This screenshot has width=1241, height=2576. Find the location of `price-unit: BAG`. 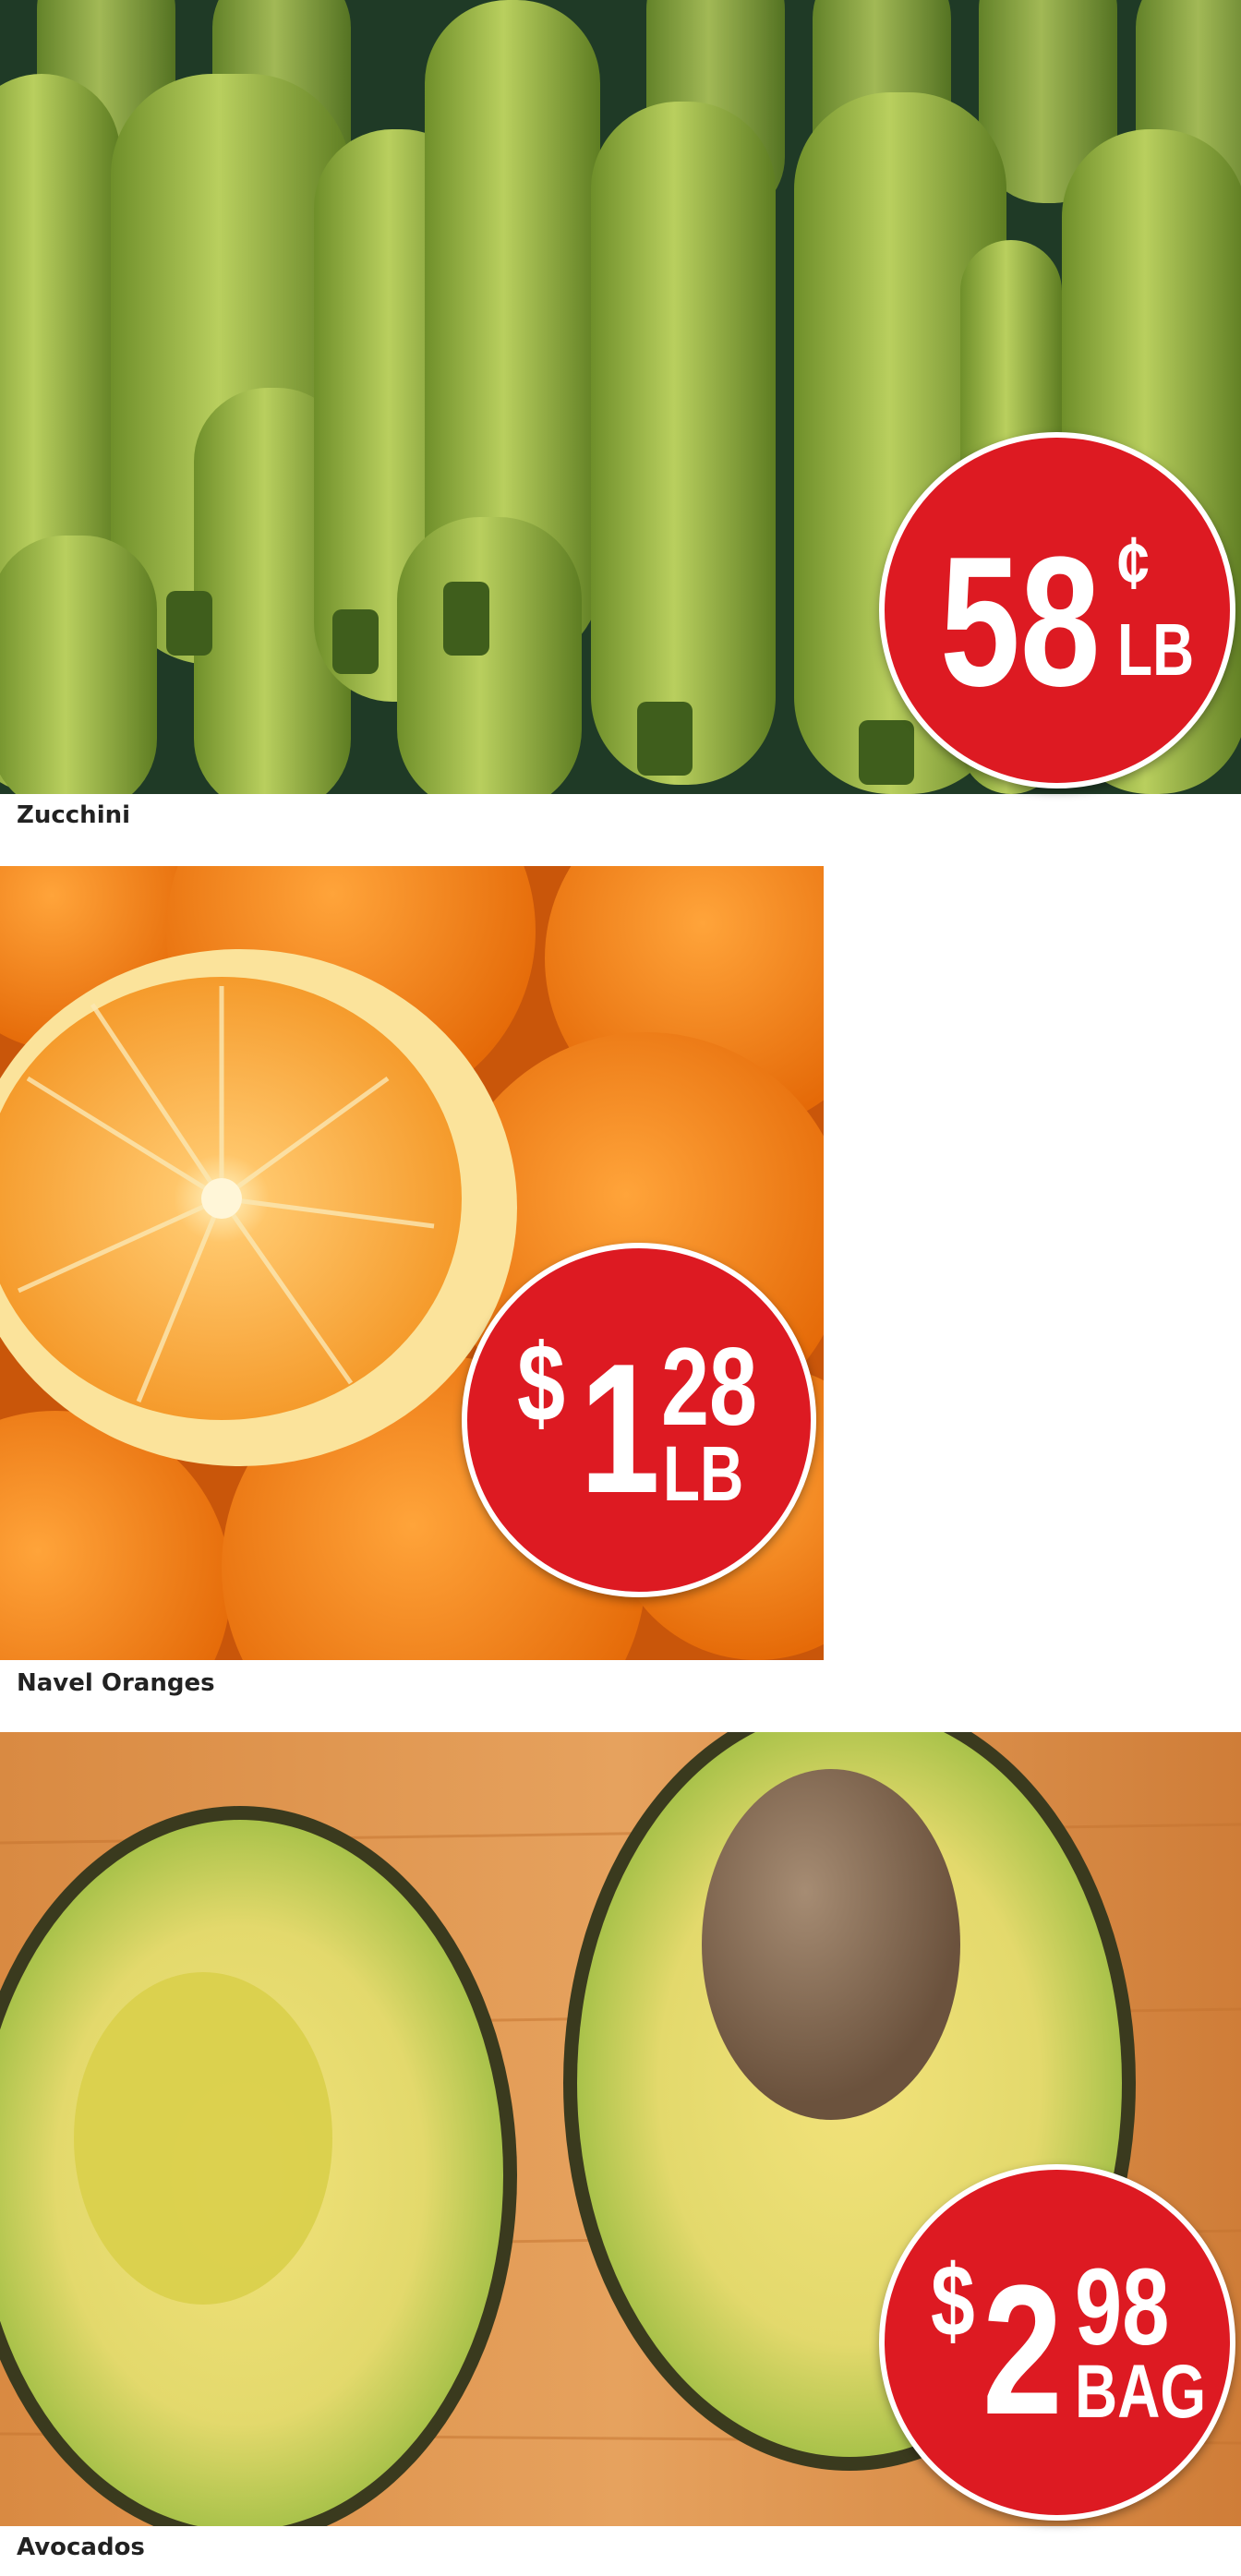

price-unit: BAG is located at coordinates (1141, 2392).